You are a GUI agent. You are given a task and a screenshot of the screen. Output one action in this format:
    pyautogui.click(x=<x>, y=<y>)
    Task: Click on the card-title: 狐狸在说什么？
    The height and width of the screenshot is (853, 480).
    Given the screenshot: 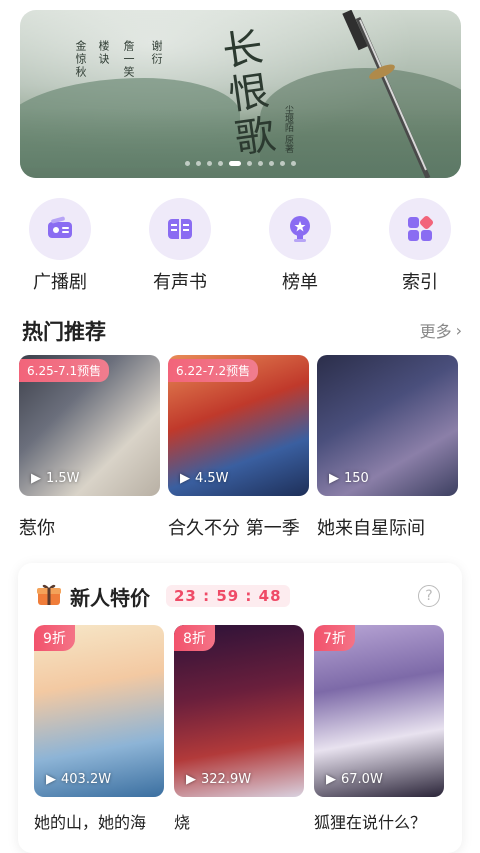 What is the action you would take?
    pyautogui.click(x=370, y=822)
    